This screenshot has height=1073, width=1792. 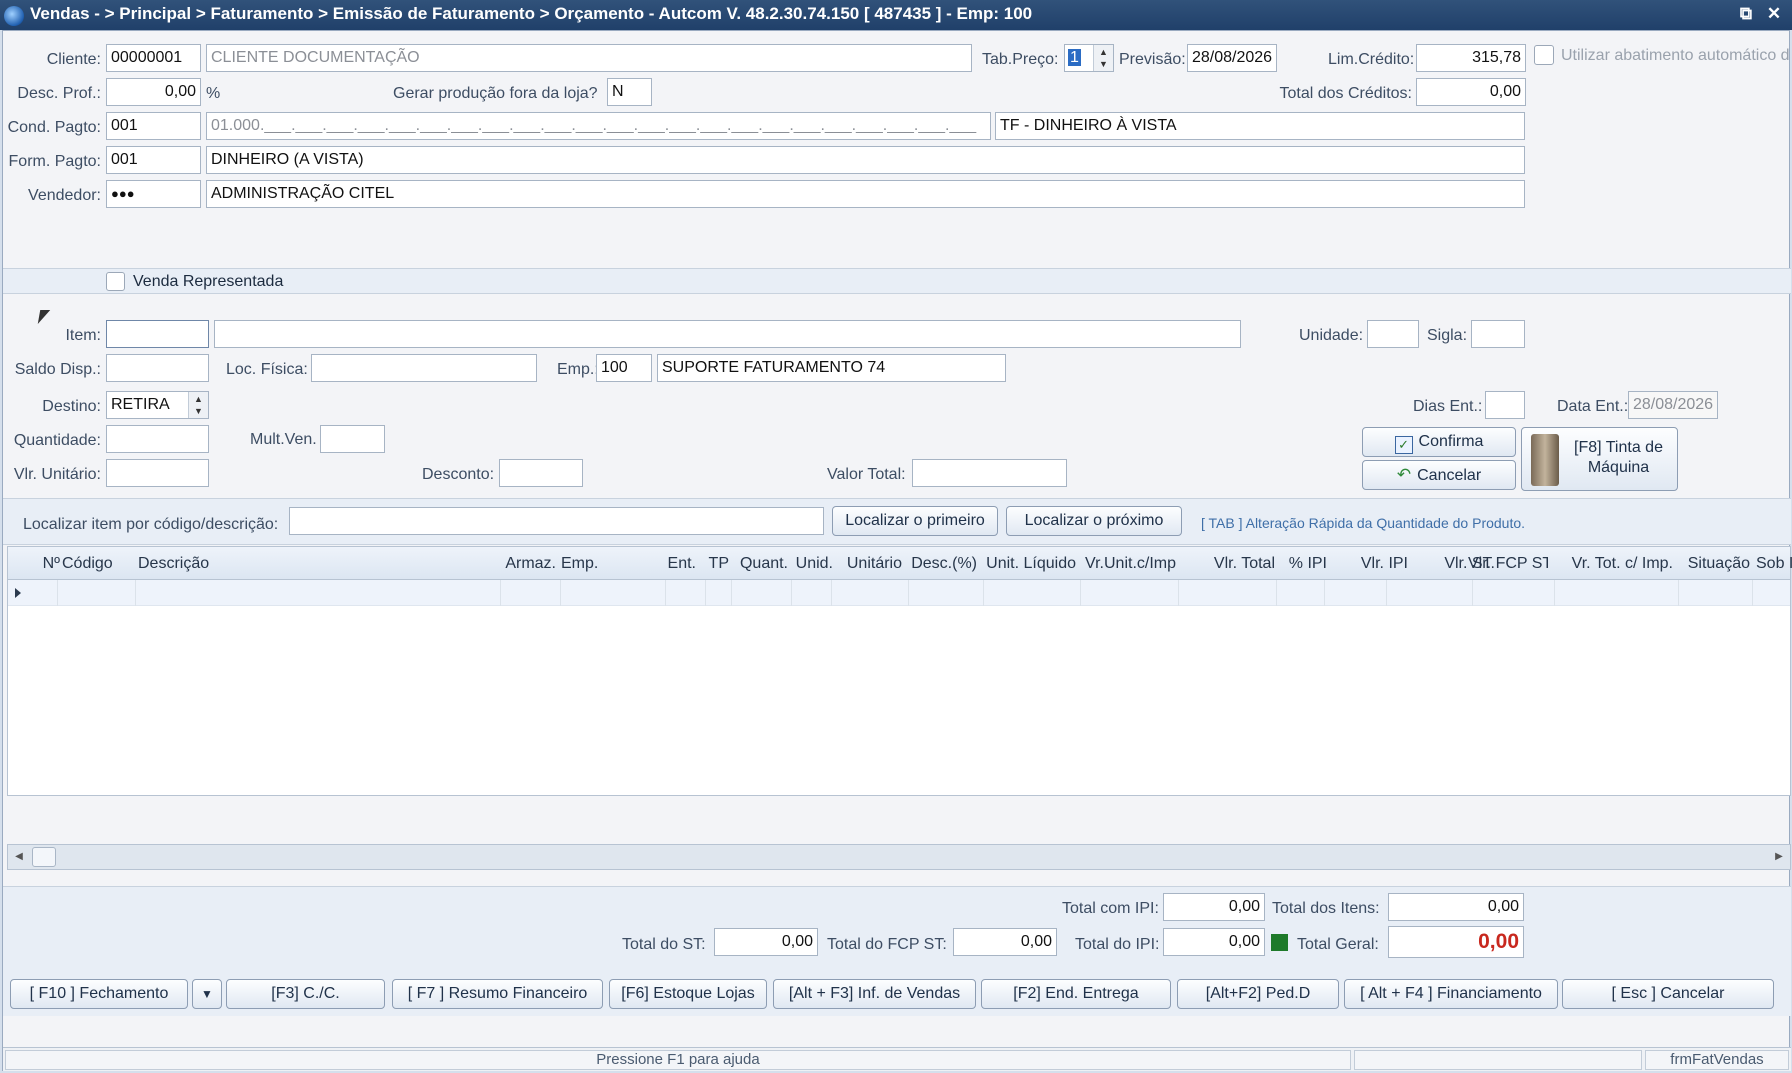 What do you see at coordinates (941, 563) in the screenshot?
I see `col-desc-pct: Desc.(%)` at bounding box center [941, 563].